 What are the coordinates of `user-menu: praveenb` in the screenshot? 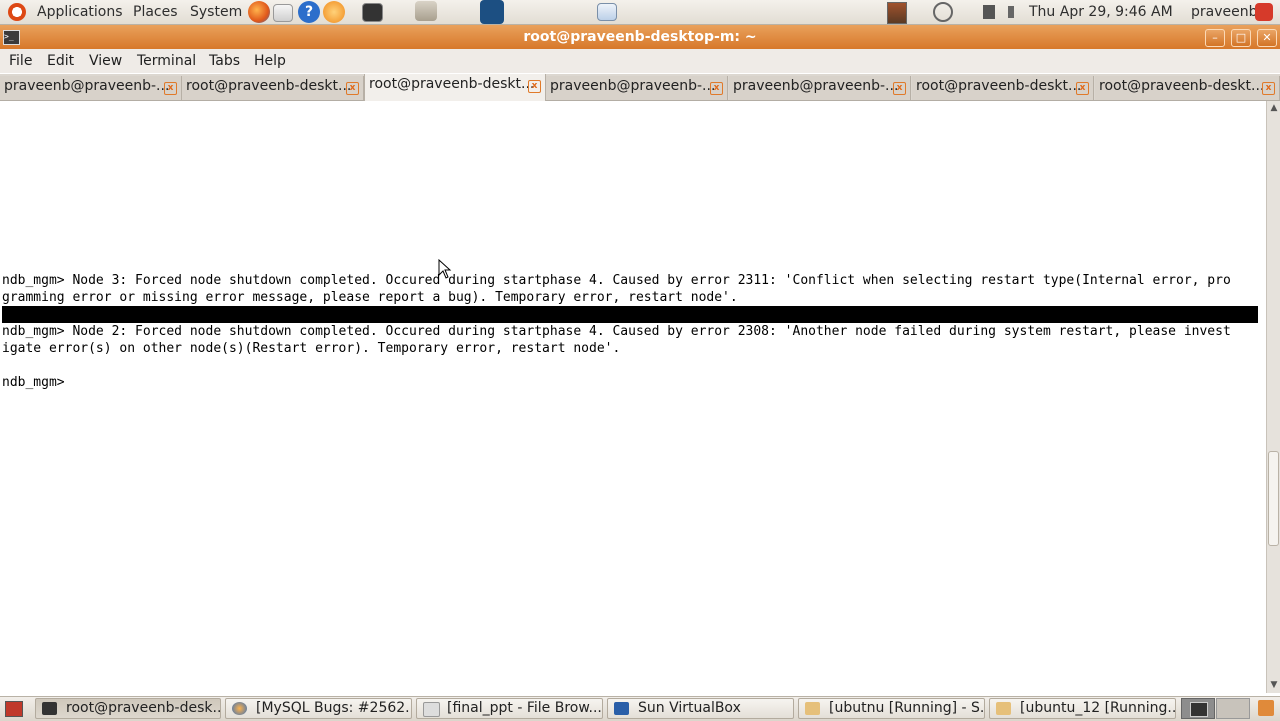 It's located at (1224, 12).